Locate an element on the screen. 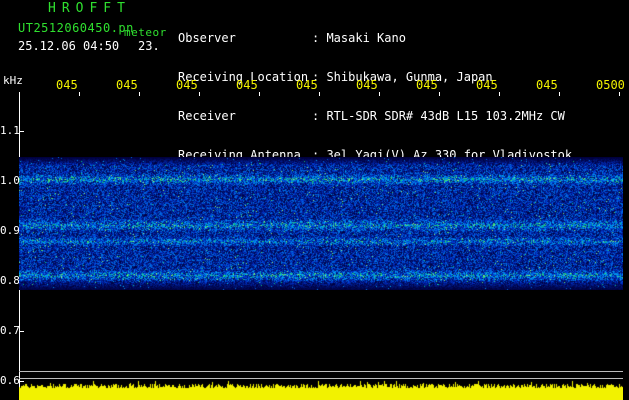 The width and height of the screenshot is (629, 400). observer-value: : Masaki Kano is located at coordinates (359, 38).